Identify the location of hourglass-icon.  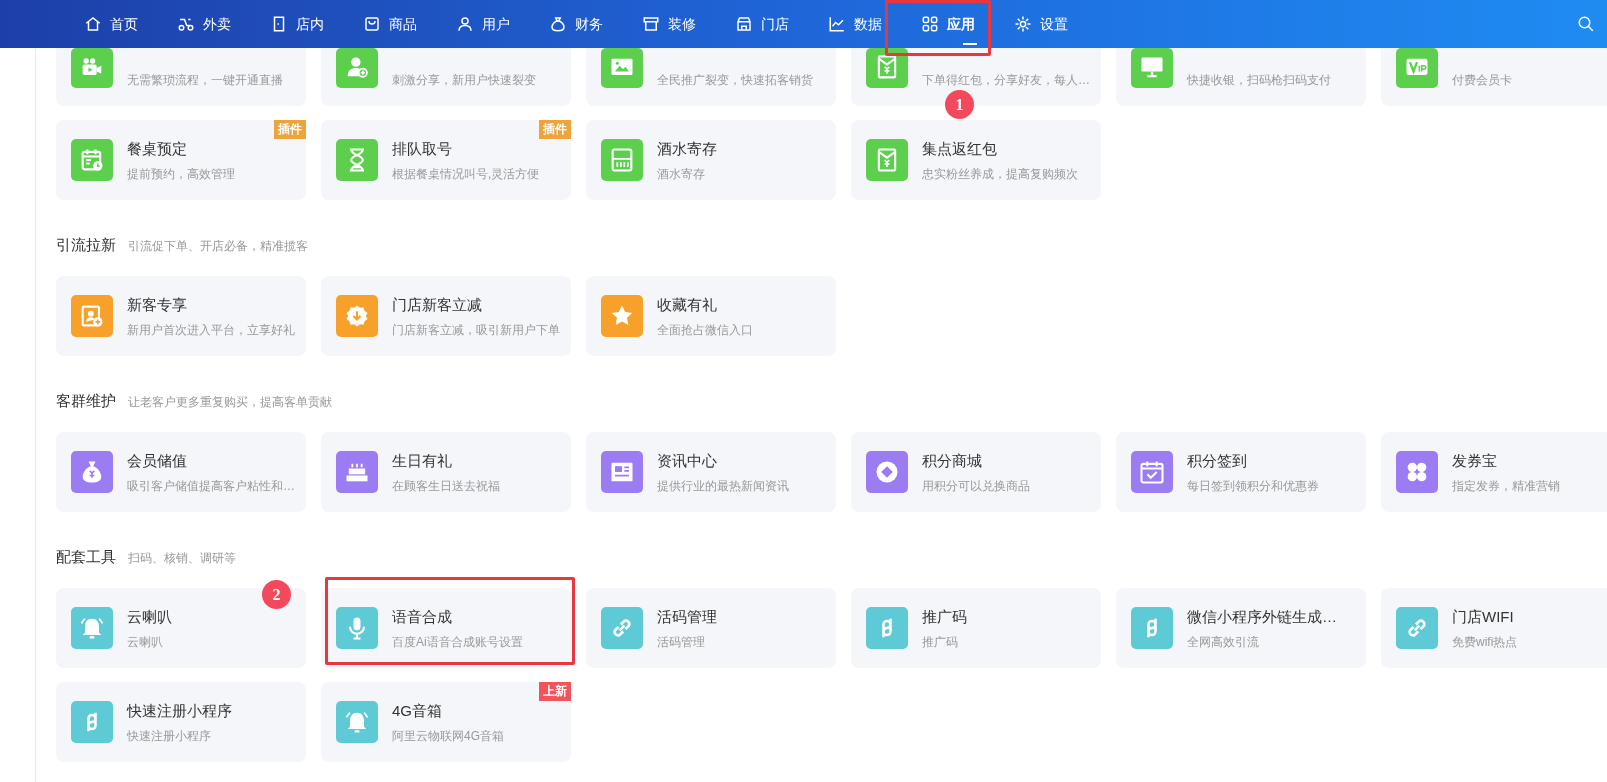
(357, 160).